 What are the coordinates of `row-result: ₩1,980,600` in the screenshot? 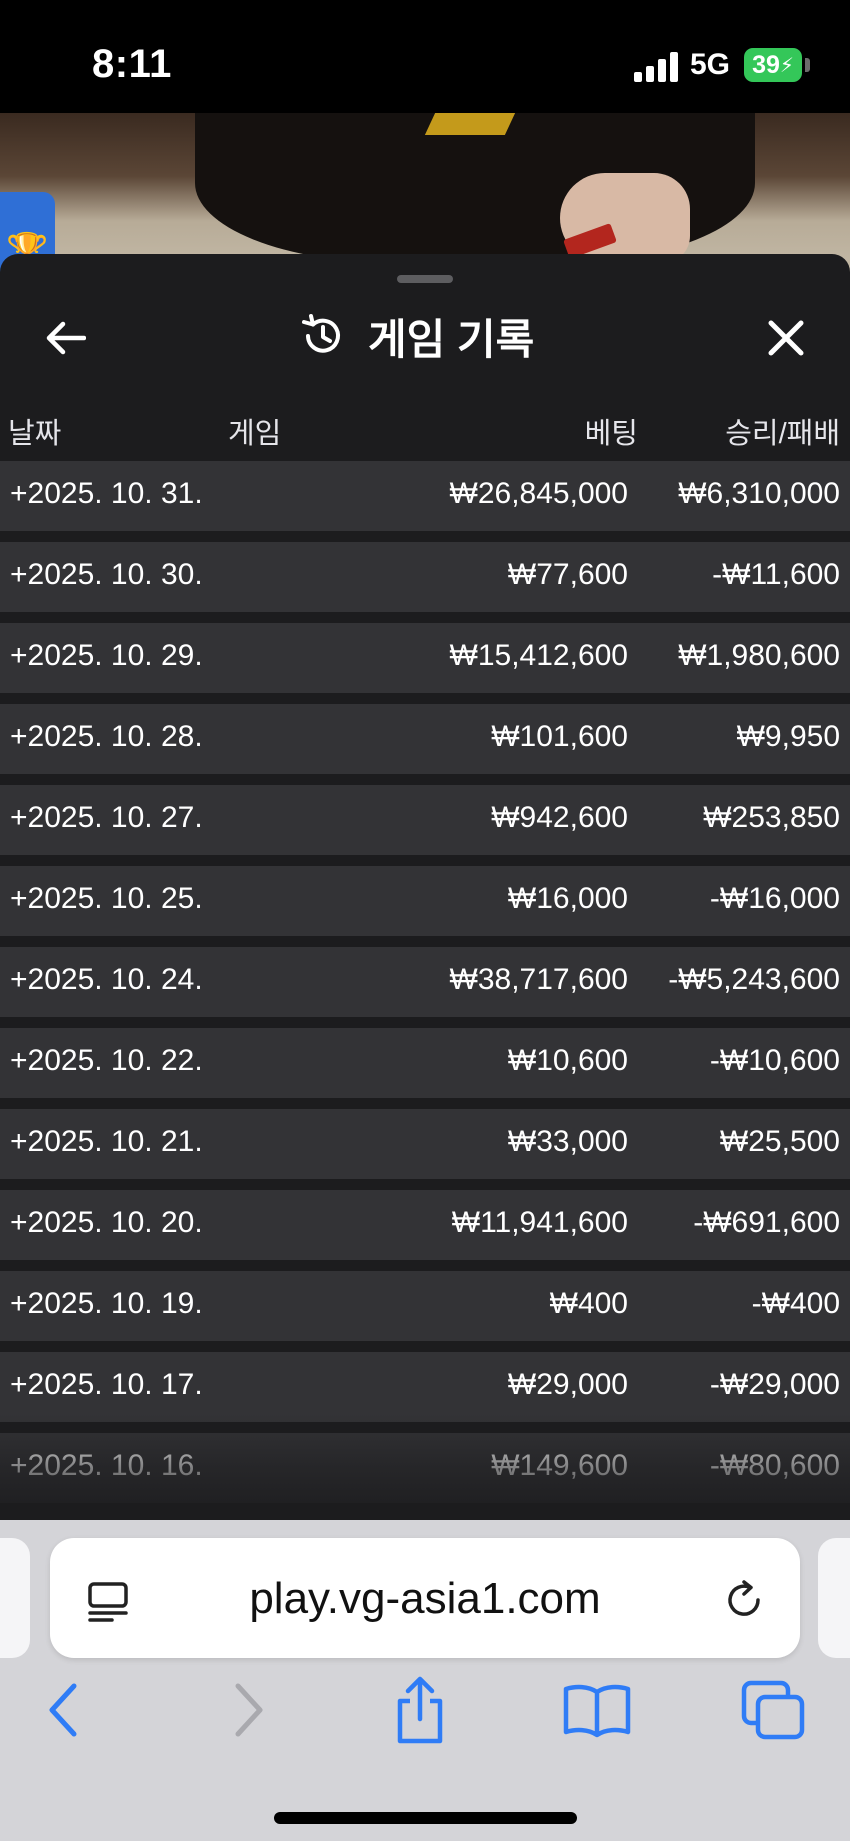 It's located at (759, 655).